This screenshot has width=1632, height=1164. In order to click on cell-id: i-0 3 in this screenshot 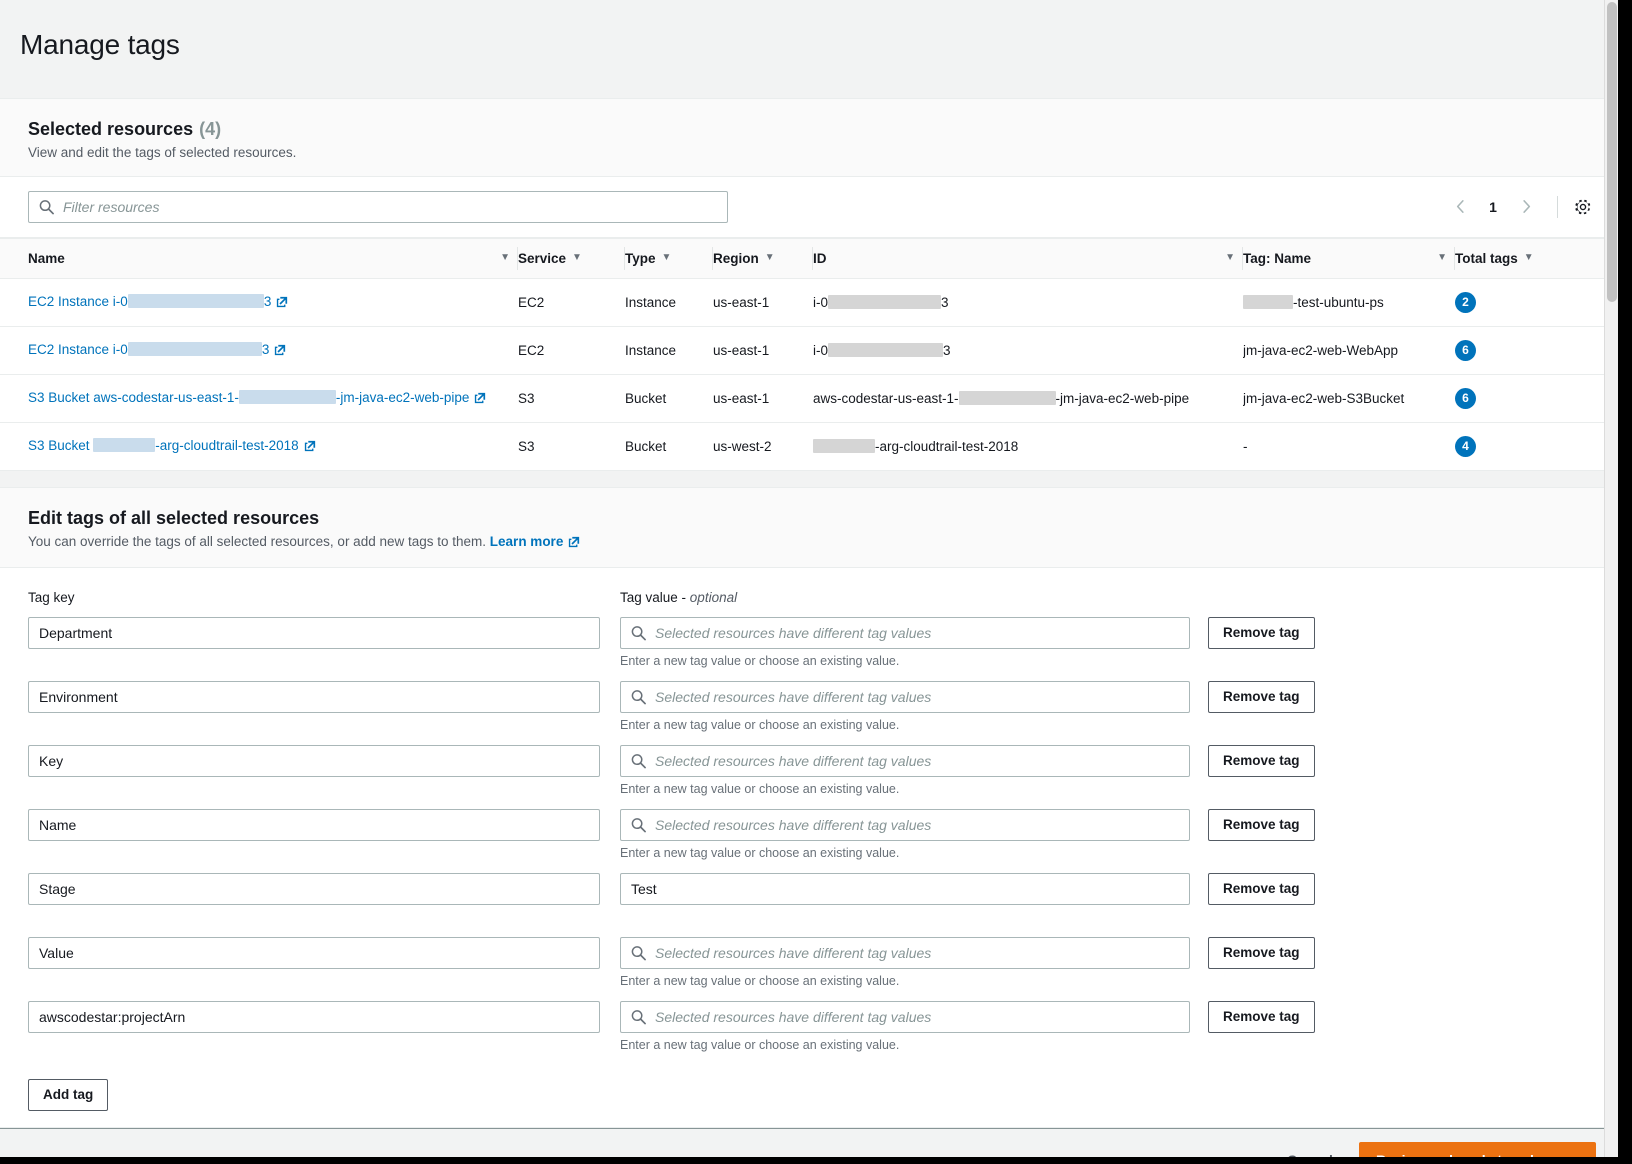, I will do `click(1028, 302)`.